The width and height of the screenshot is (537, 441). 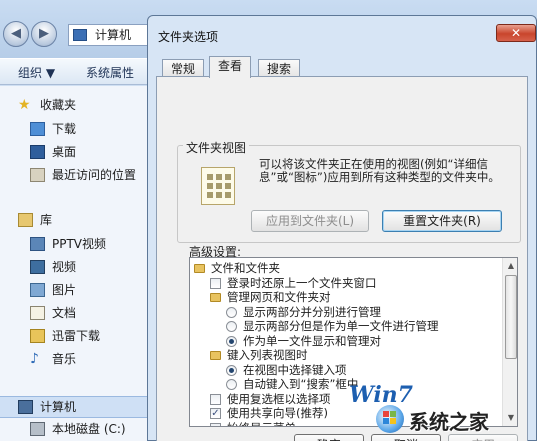 I want to click on desktop-icon, so click(x=37, y=152).